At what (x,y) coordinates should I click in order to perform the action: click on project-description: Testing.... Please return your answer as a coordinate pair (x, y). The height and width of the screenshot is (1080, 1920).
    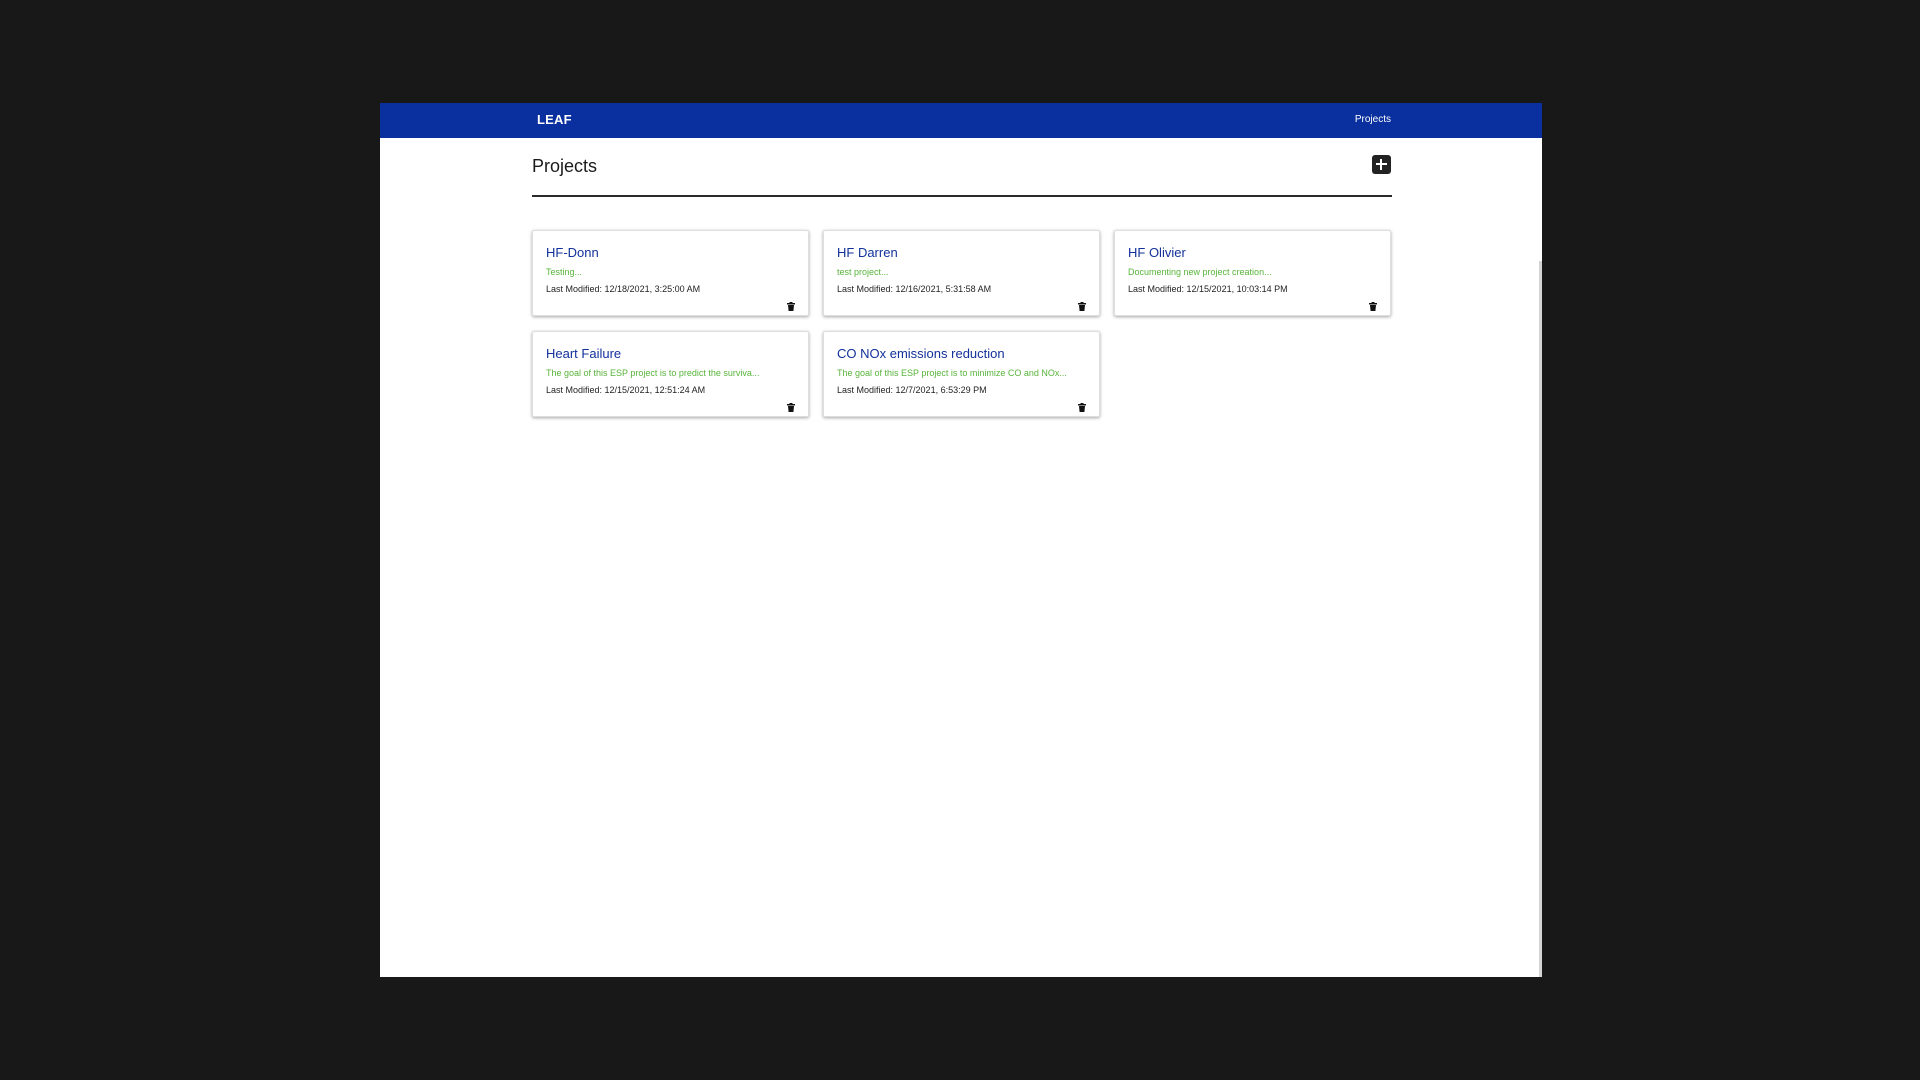
    Looking at the image, I should click on (564, 272).